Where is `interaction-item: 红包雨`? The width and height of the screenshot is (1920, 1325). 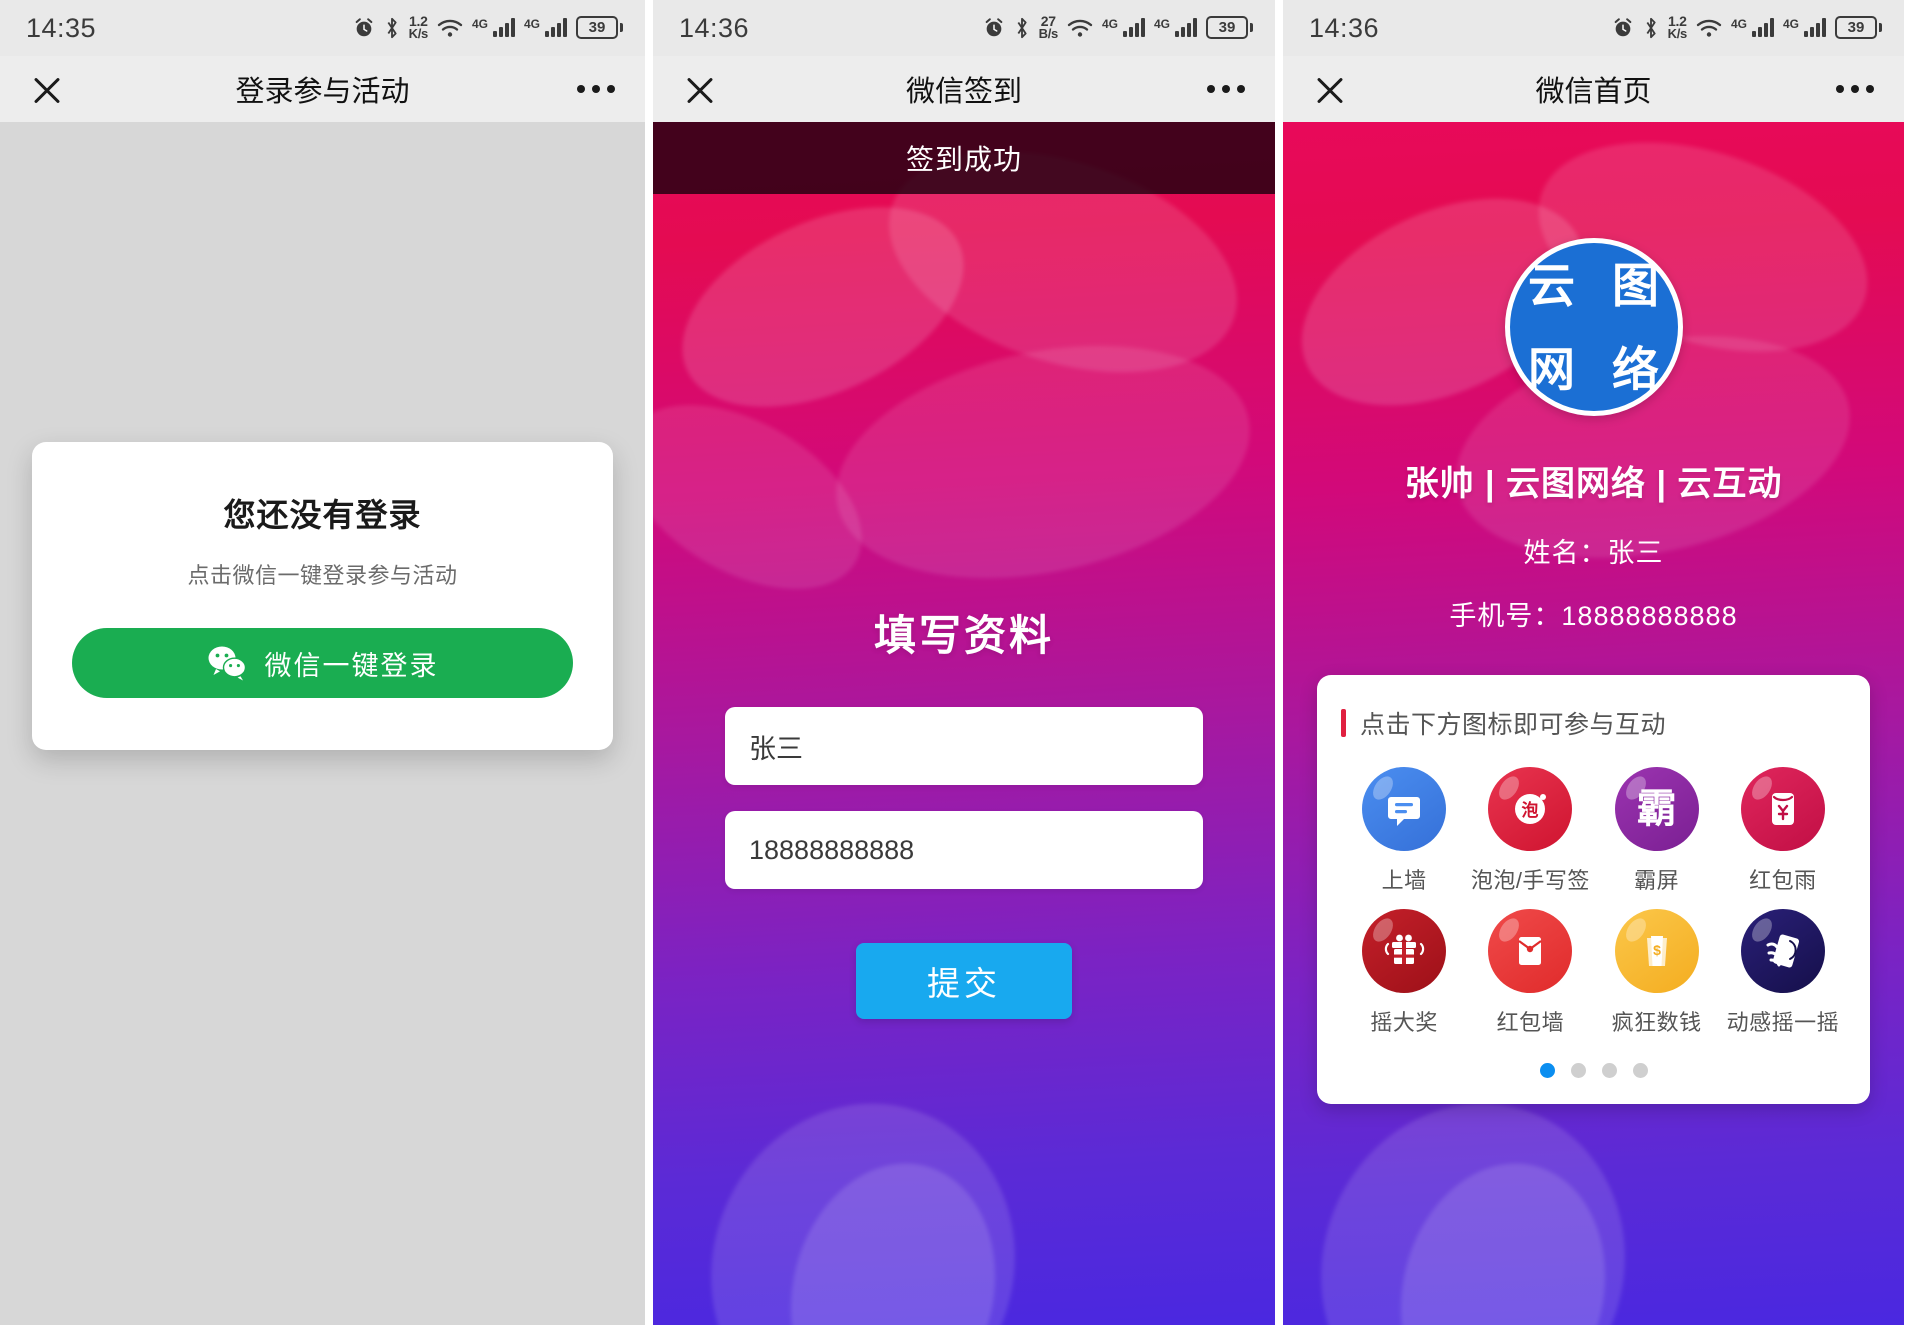
interaction-item: 红包雨 is located at coordinates (1783, 831).